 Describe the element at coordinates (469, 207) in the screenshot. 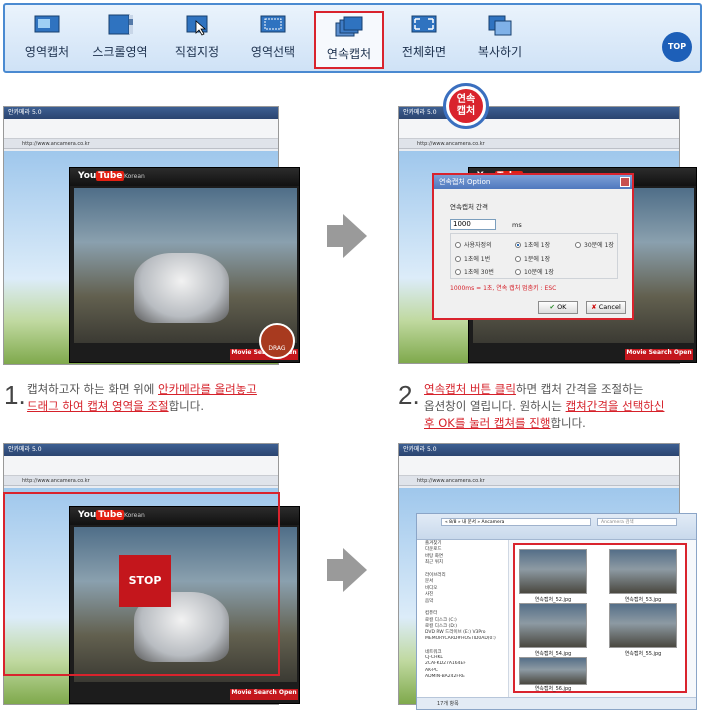

I see `interval-label: 연속캡처 간격` at that location.